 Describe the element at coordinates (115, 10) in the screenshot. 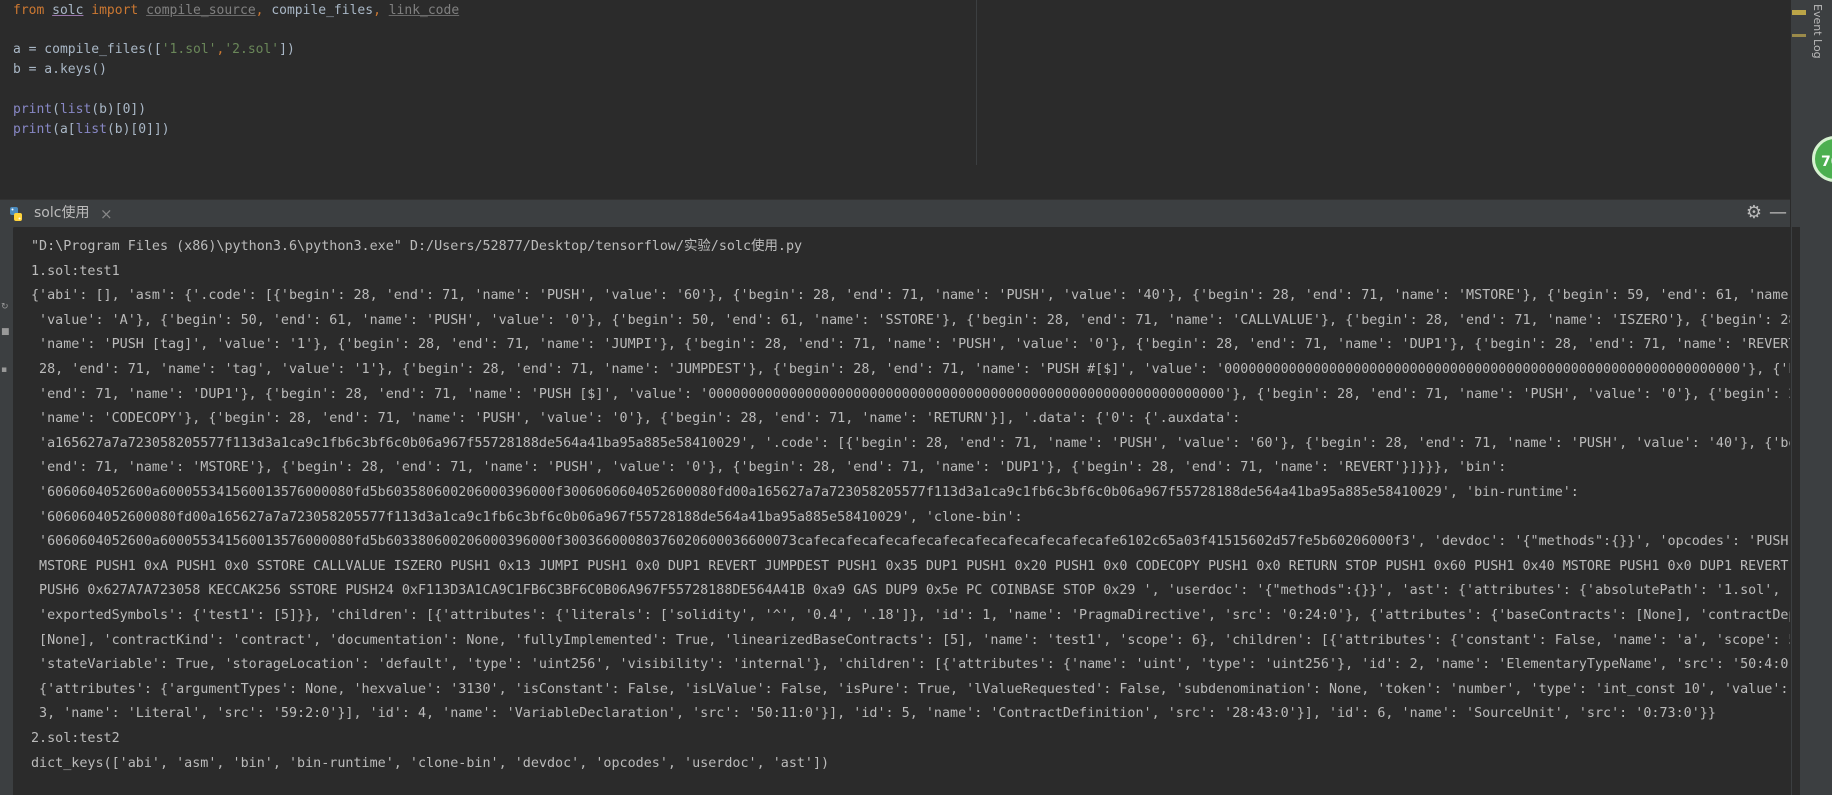

I see `keyword-import: import` at that location.